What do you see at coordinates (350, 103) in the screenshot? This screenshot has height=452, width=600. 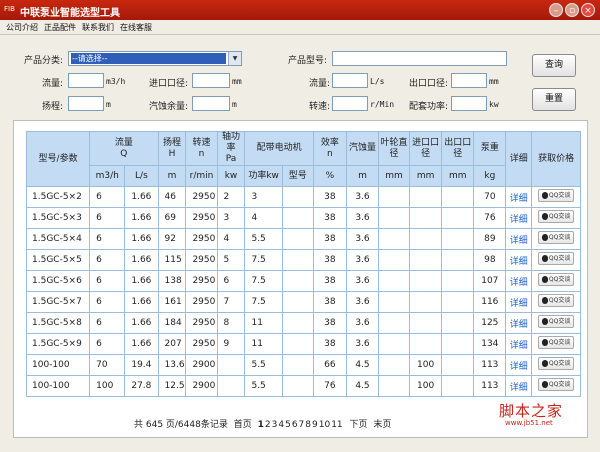 I see `speed-input` at bounding box center [350, 103].